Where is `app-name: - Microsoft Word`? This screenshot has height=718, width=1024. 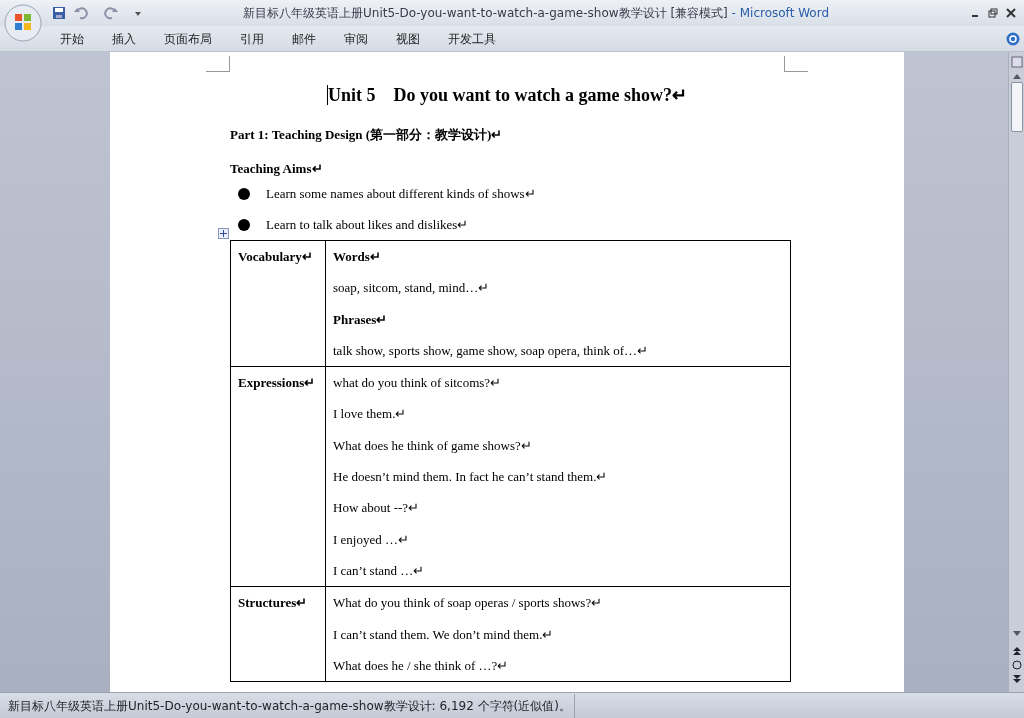 app-name: - Microsoft Word is located at coordinates (779, 13).